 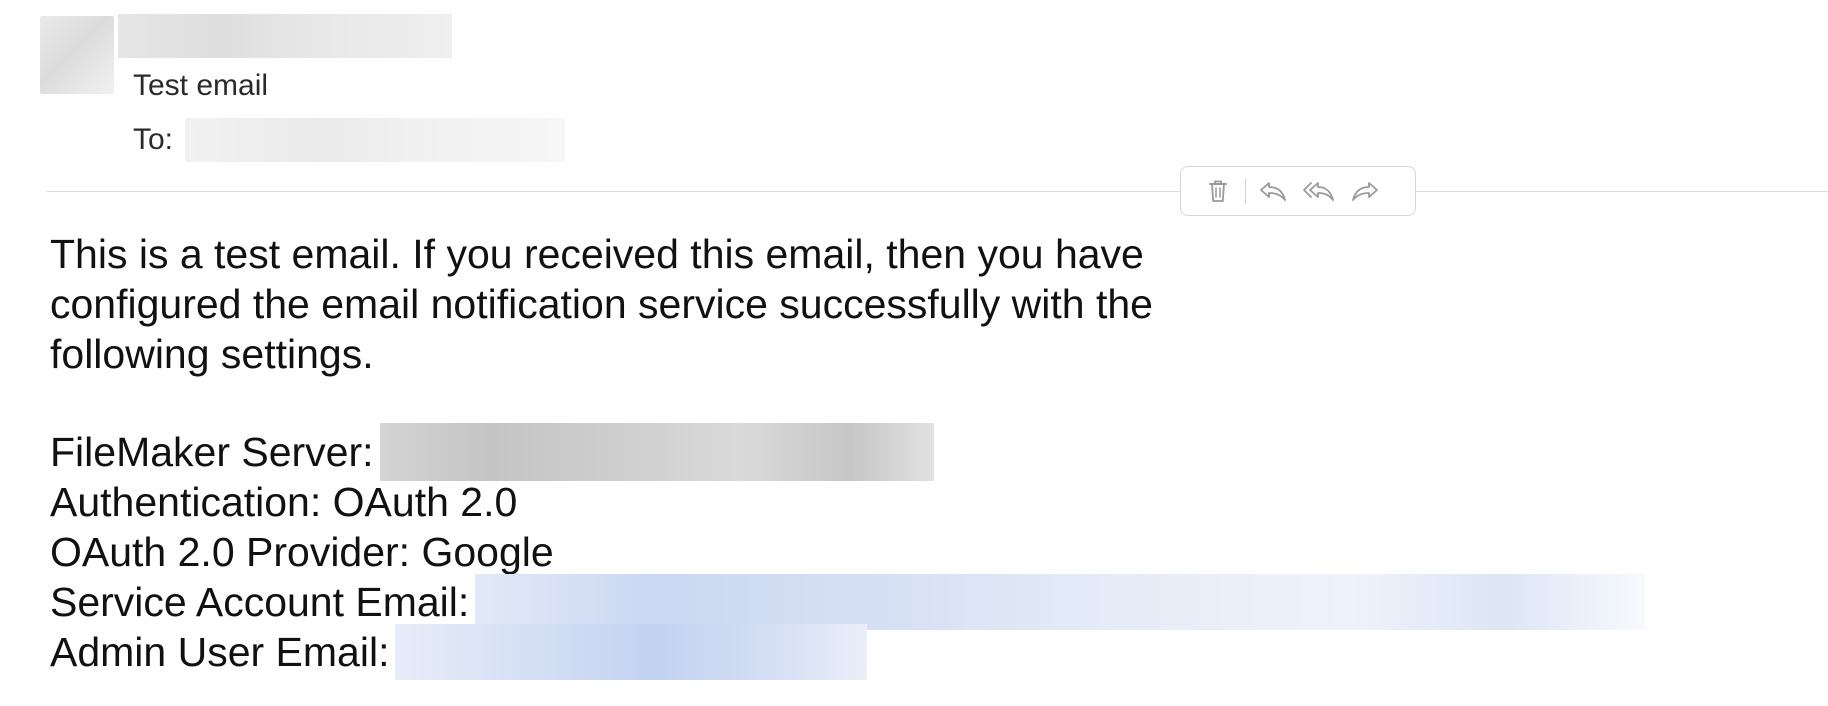 What do you see at coordinates (201, 85) in the screenshot?
I see `email-subject: Test email` at bounding box center [201, 85].